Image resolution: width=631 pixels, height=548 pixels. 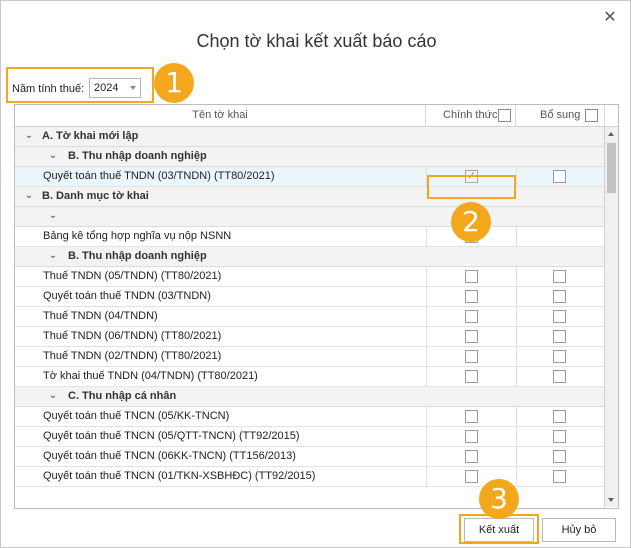 I want to click on close-icon: ✕, so click(x=610, y=17).